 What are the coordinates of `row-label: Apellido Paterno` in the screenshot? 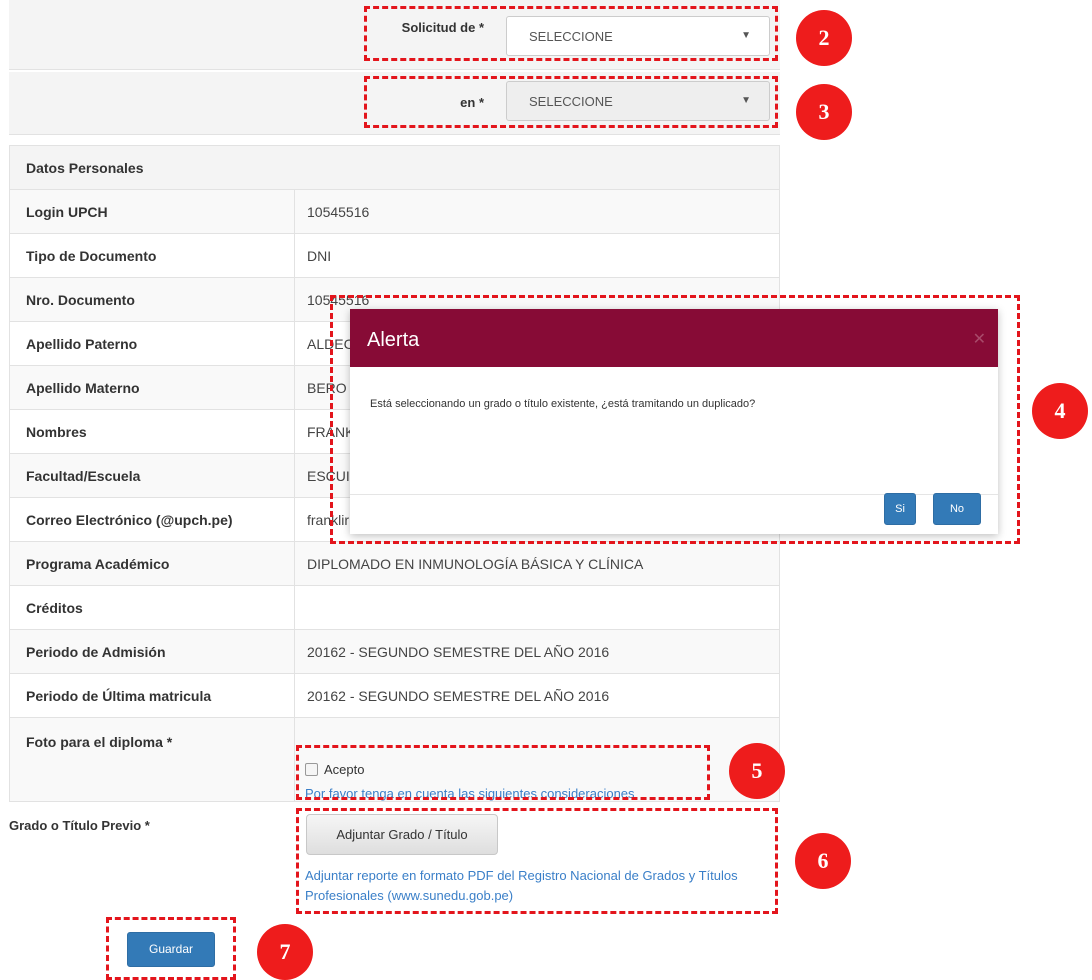 It's located at (152, 343).